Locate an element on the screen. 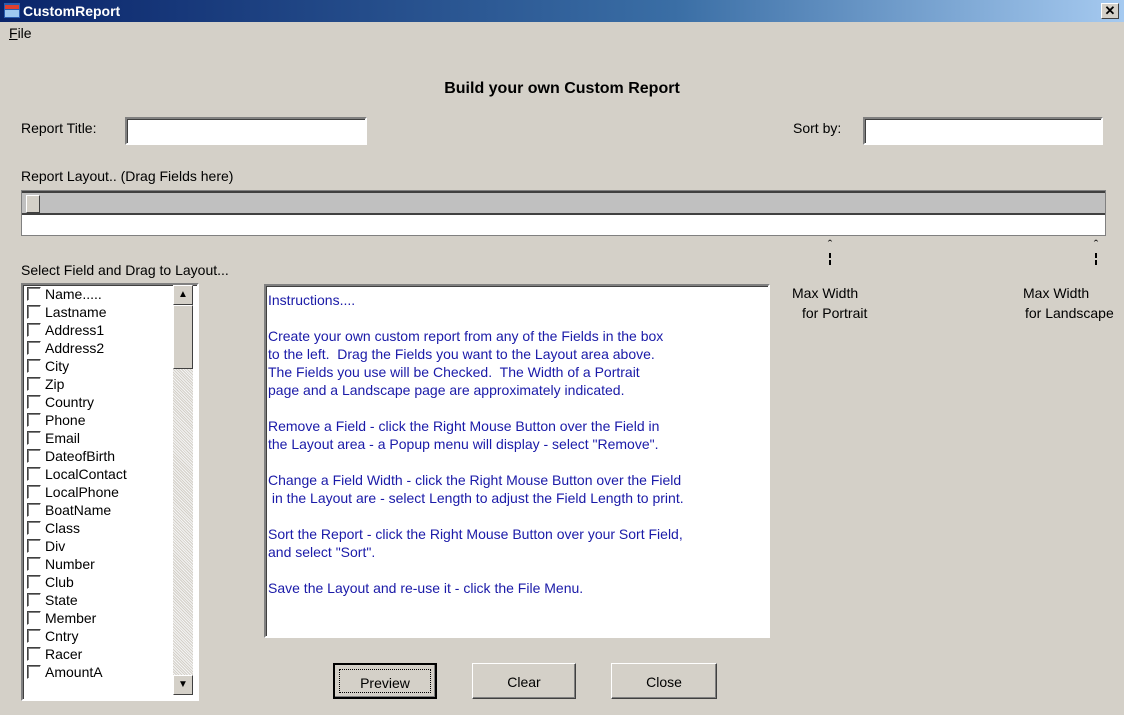 The height and width of the screenshot is (715, 1124). focus-ring is located at coordinates (385, 681).